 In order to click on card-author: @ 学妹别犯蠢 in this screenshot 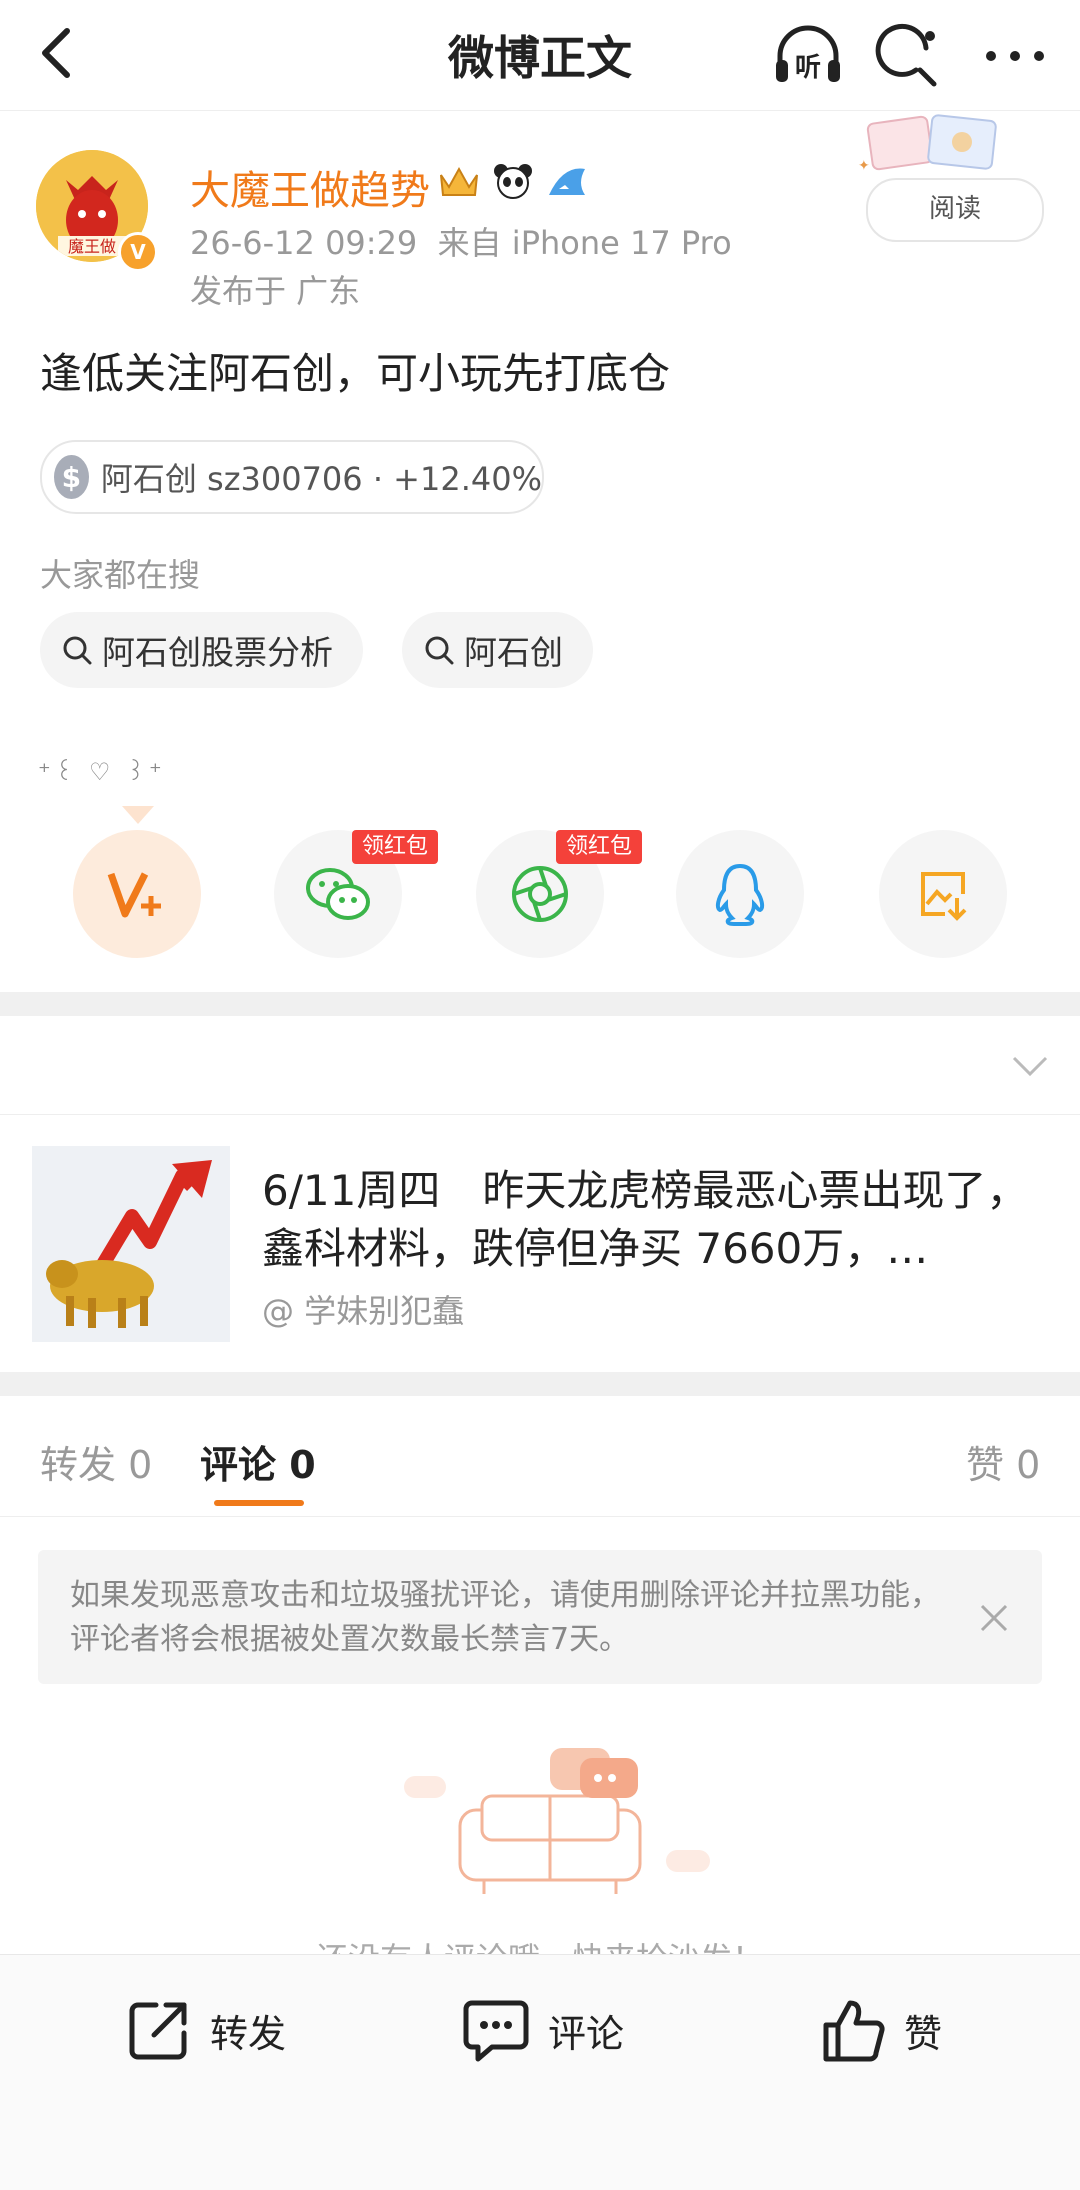, I will do `click(363, 1309)`.